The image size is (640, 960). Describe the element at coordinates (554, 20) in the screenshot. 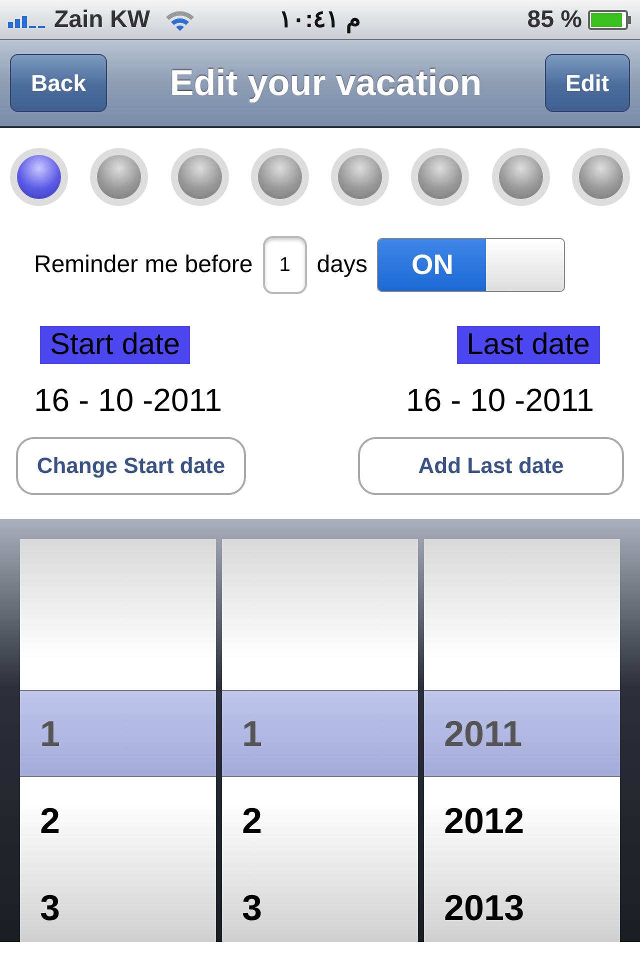

I see `battery-percent: 85 %` at that location.